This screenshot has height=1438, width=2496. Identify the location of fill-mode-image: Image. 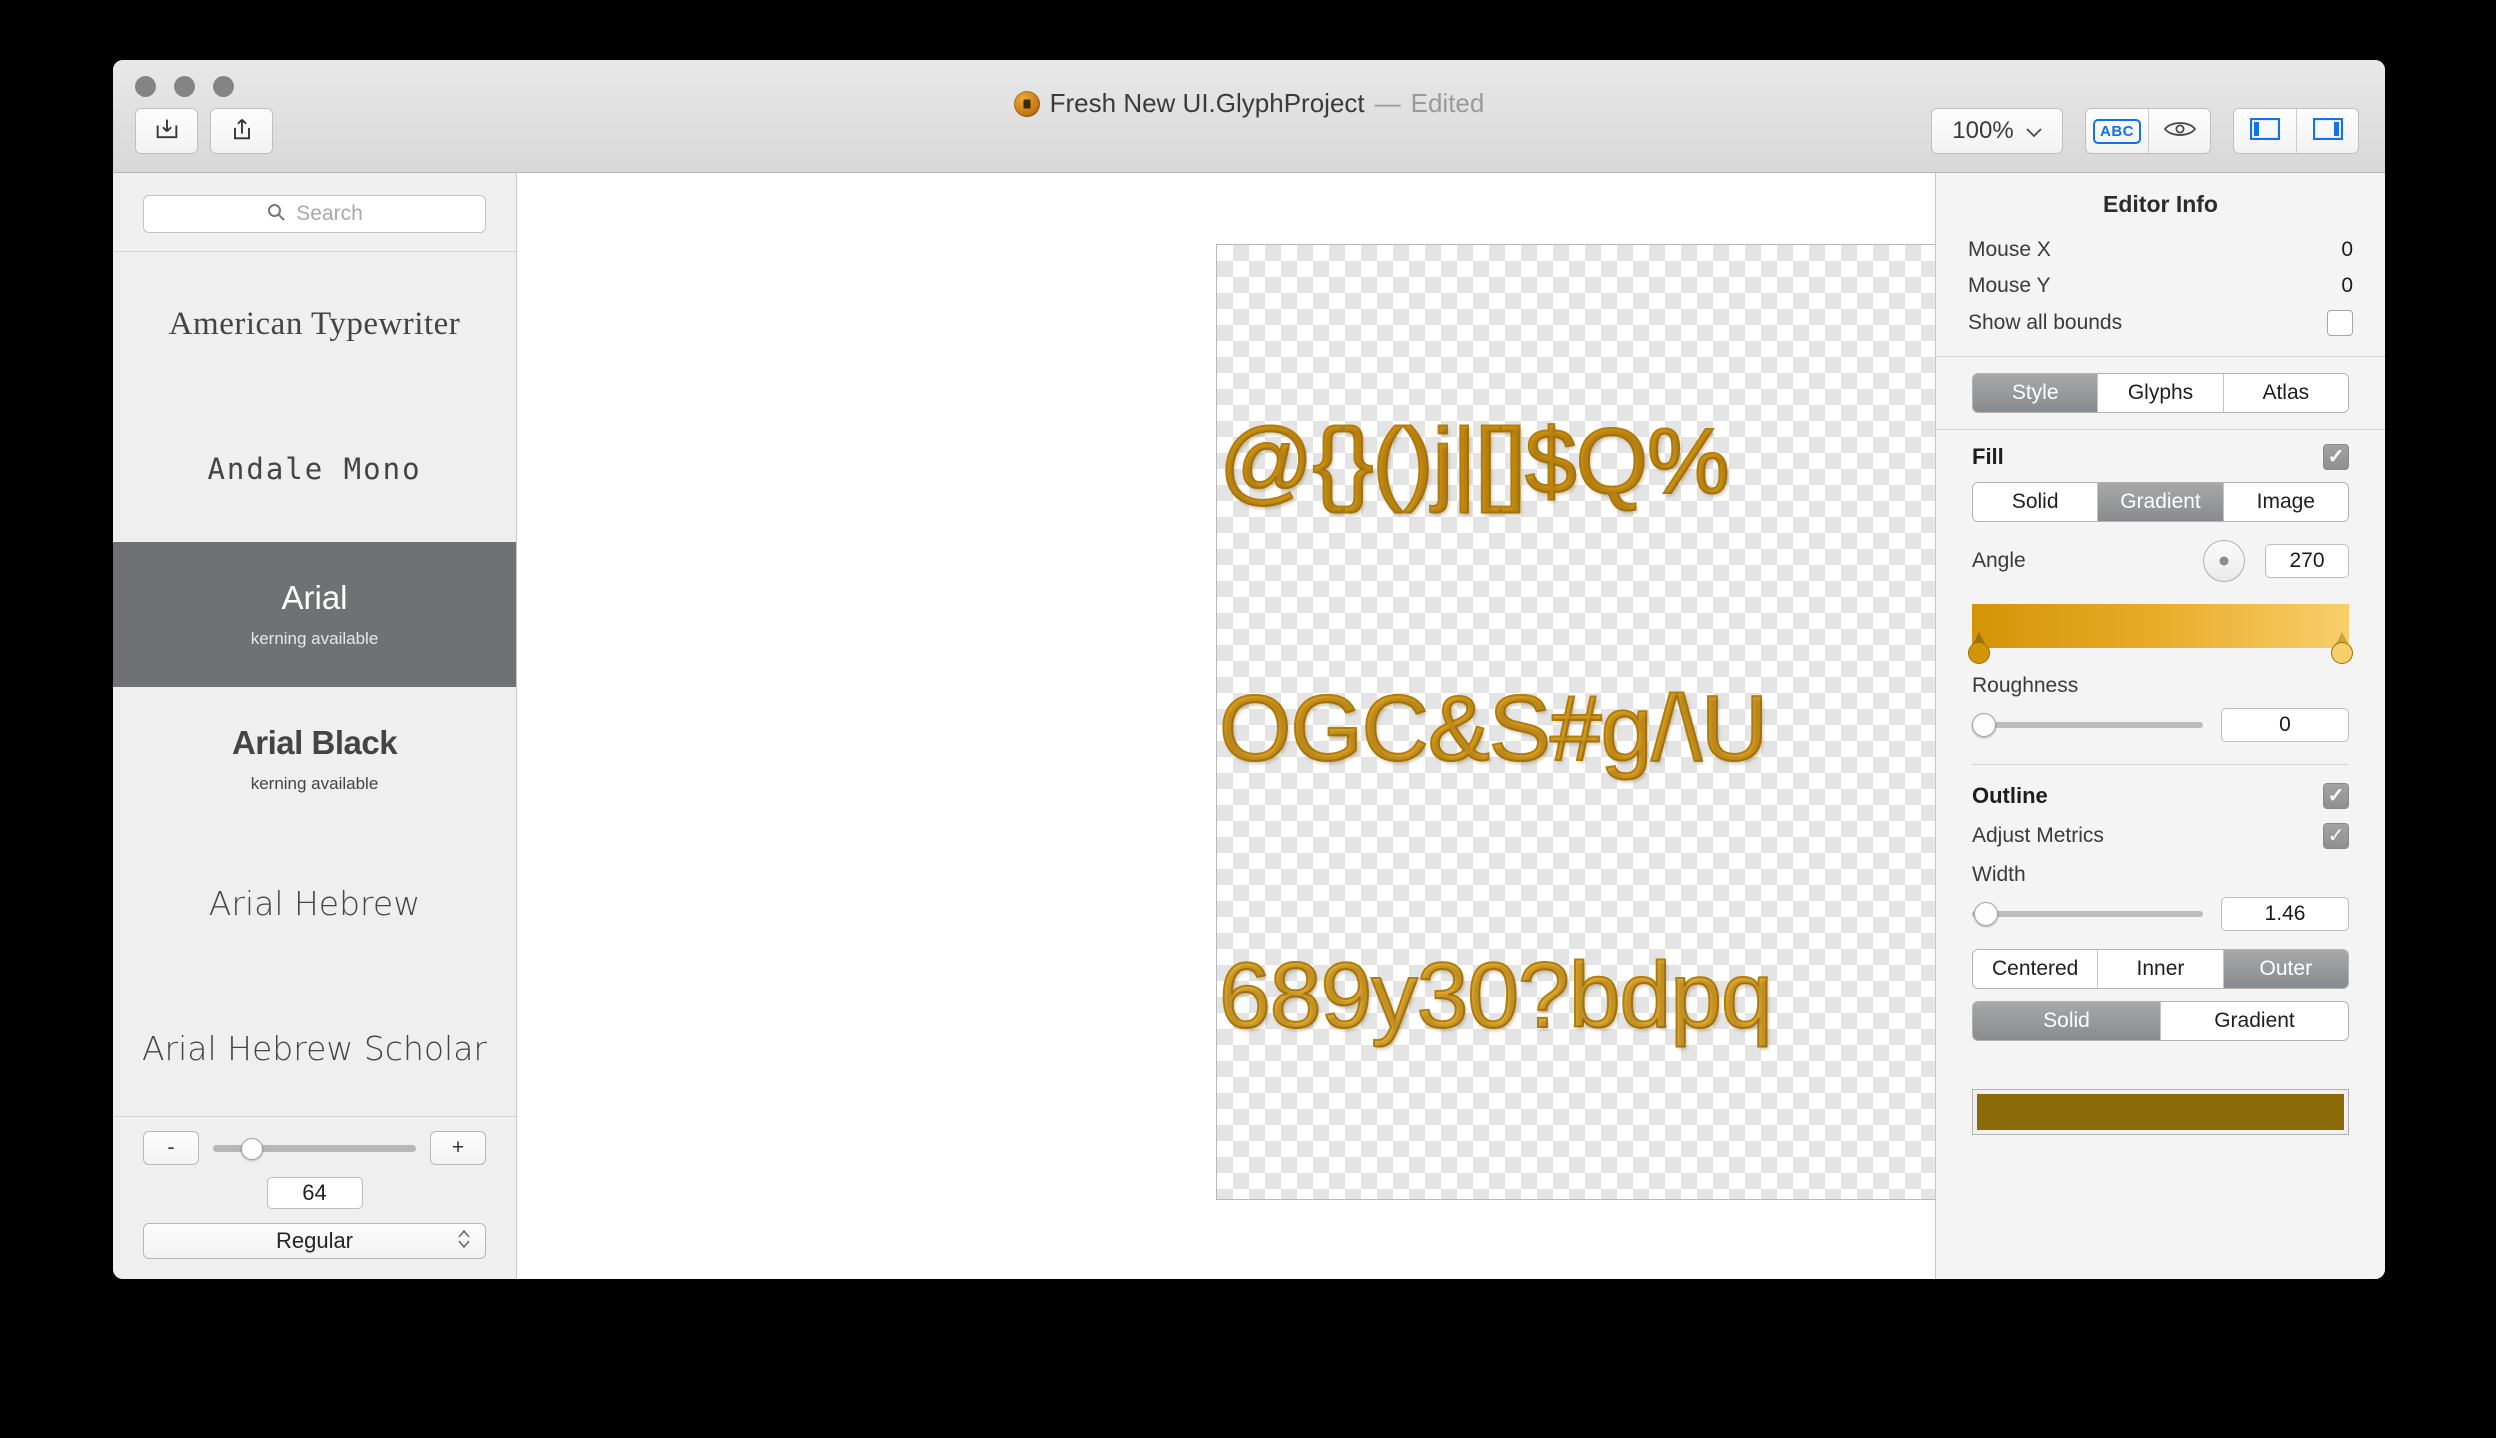
(2285, 502).